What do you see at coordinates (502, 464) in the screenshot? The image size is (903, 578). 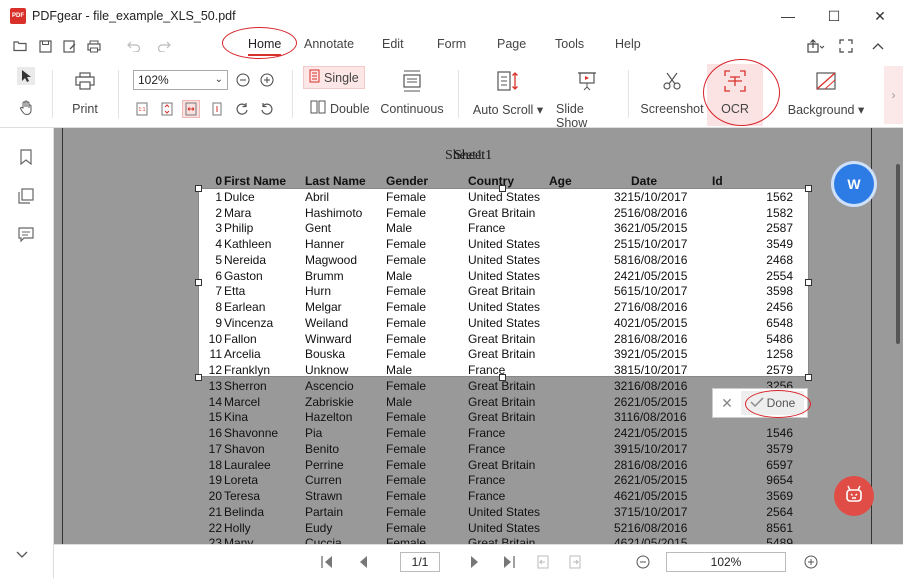 I see `table-cell: Great Britain` at bounding box center [502, 464].